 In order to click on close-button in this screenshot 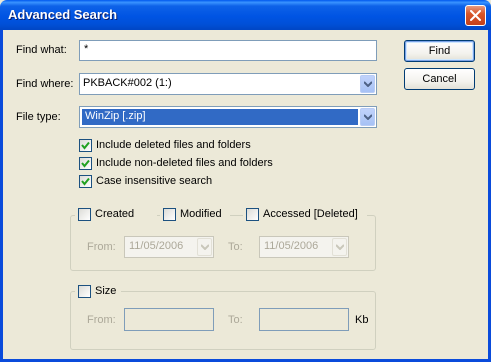, I will do `click(475, 15)`.